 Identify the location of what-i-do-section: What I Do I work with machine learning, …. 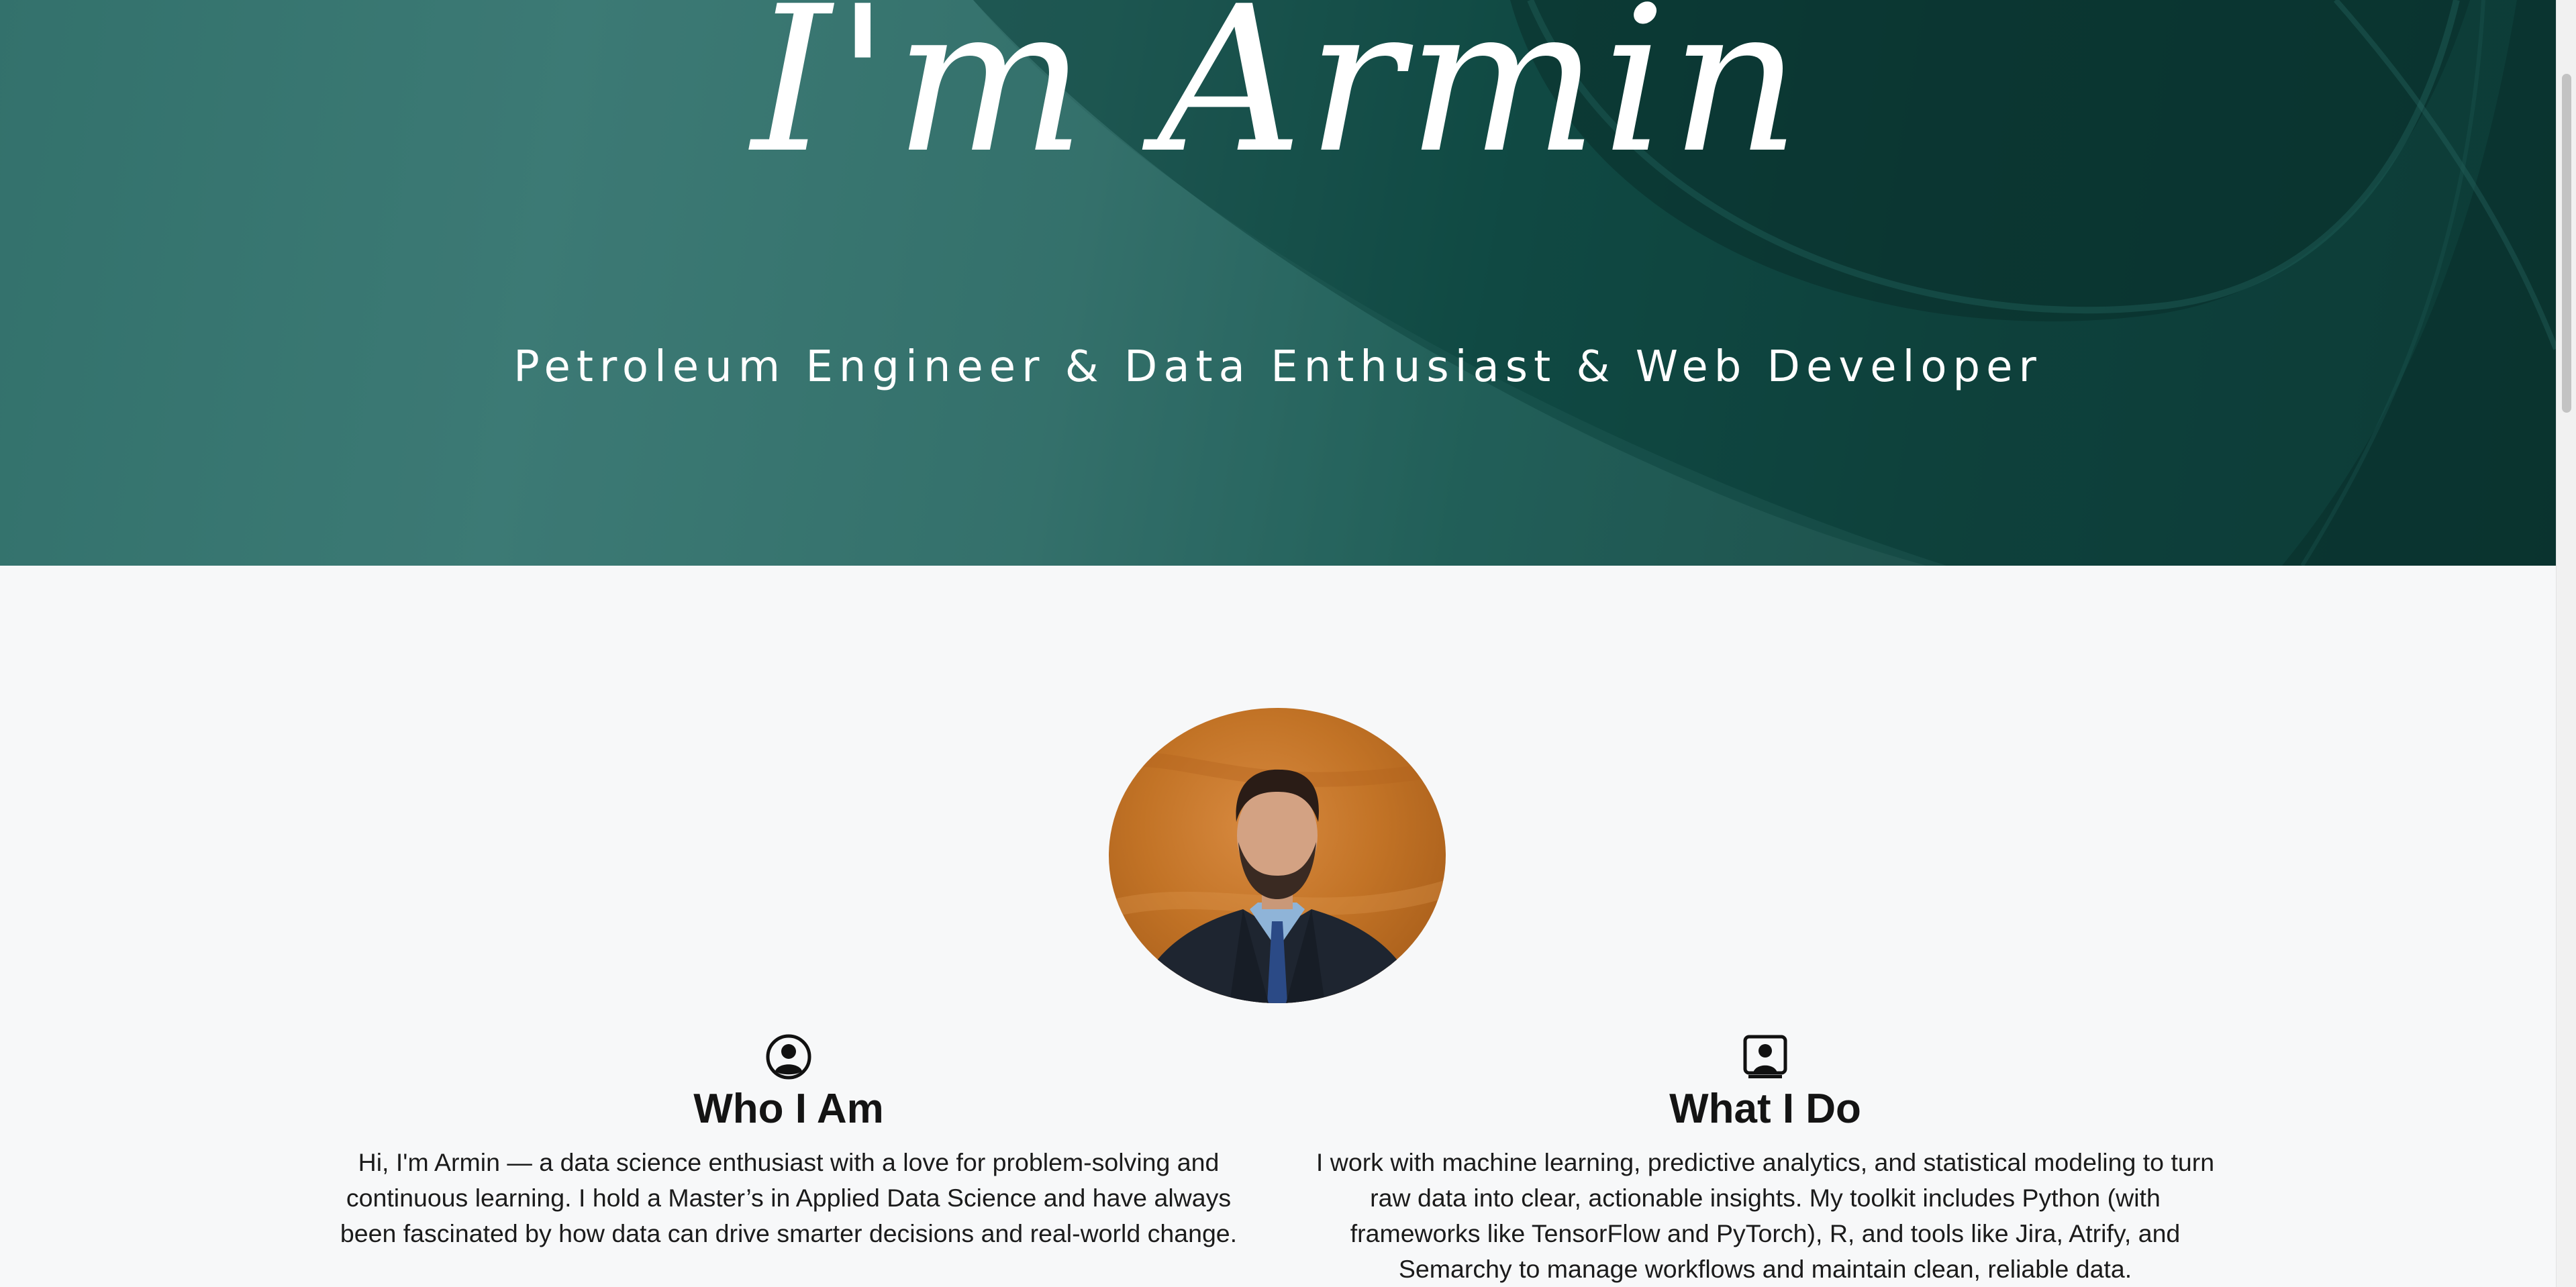
(1765, 1160).